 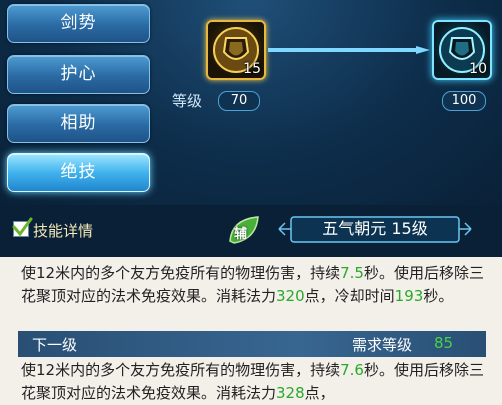 I want to click on required-level-label: 需求等级, so click(x=382, y=345).